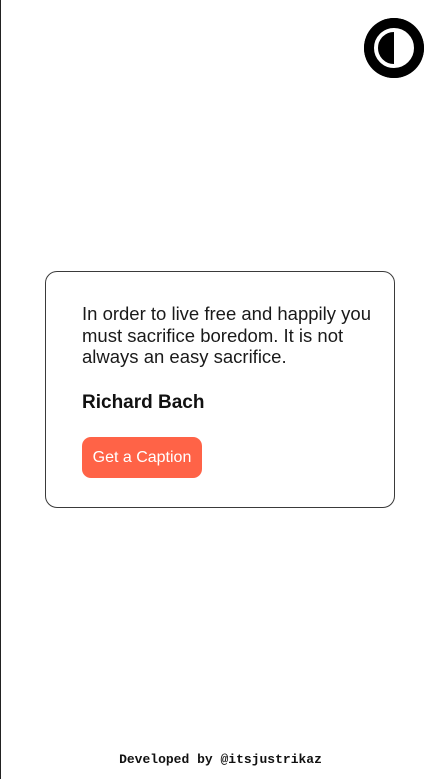 This screenshot has height=779, width=441. Describe the element at coordinates (142, 457) in the screenshot. I see `get-caption-button: Get a Caption` at that location.